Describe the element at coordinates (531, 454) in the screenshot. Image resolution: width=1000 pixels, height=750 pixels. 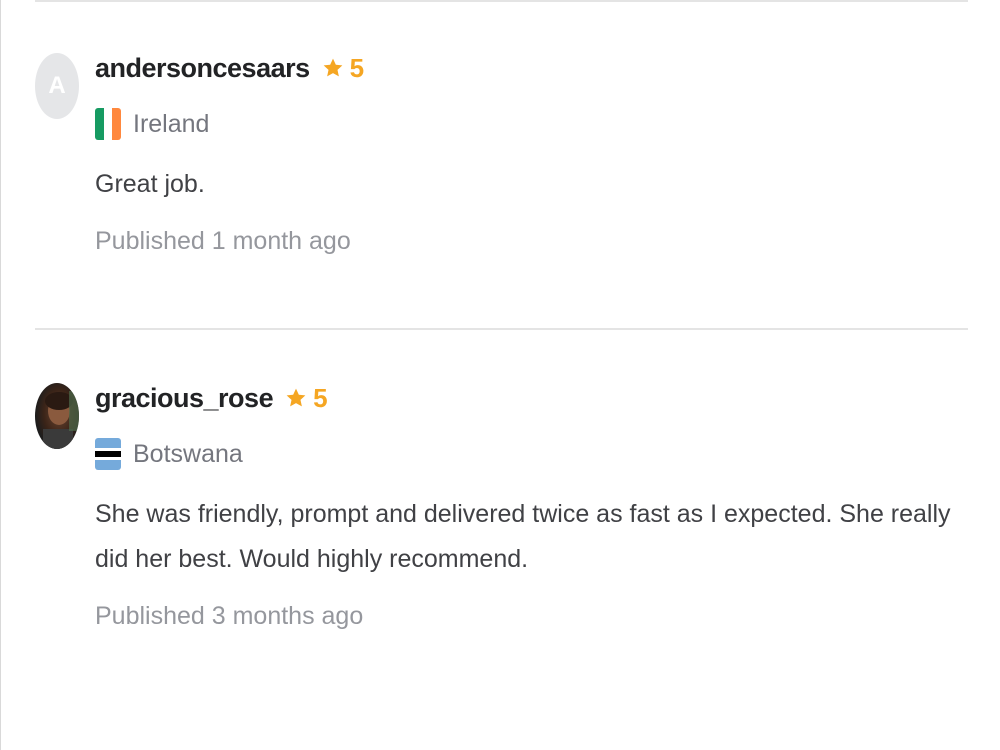
I see `country-row: Botswana` at that location.